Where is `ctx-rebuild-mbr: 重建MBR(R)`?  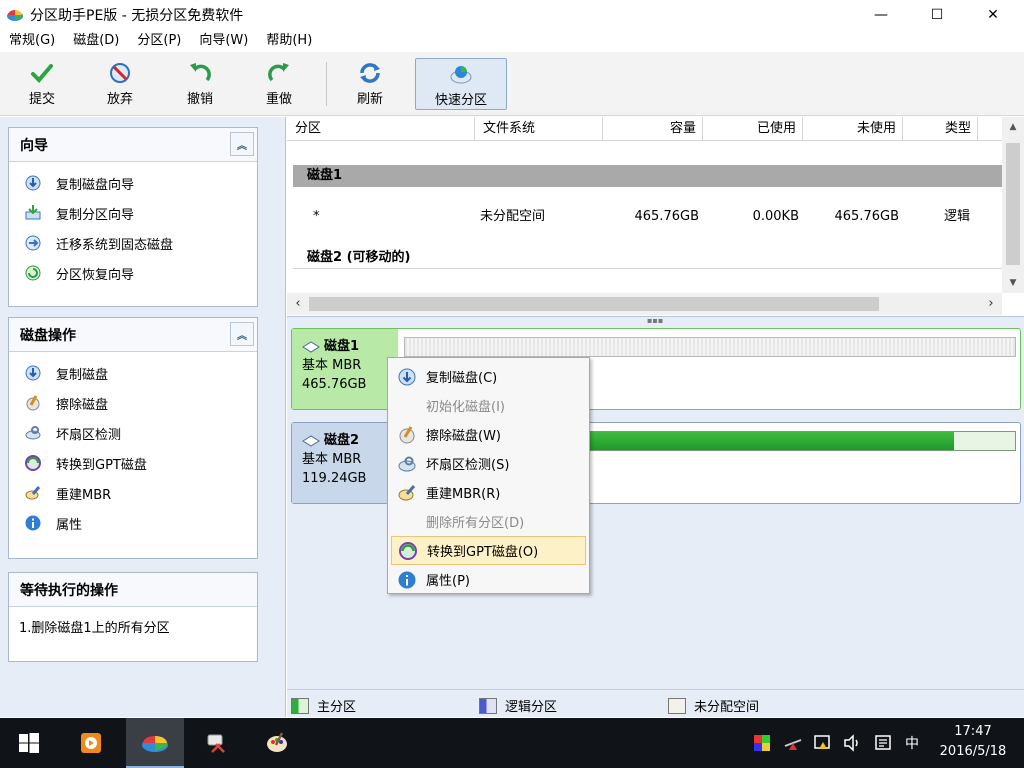
ctx-rebuild-mbr: 重建MBR(R) is located at coordinates (488, 492).